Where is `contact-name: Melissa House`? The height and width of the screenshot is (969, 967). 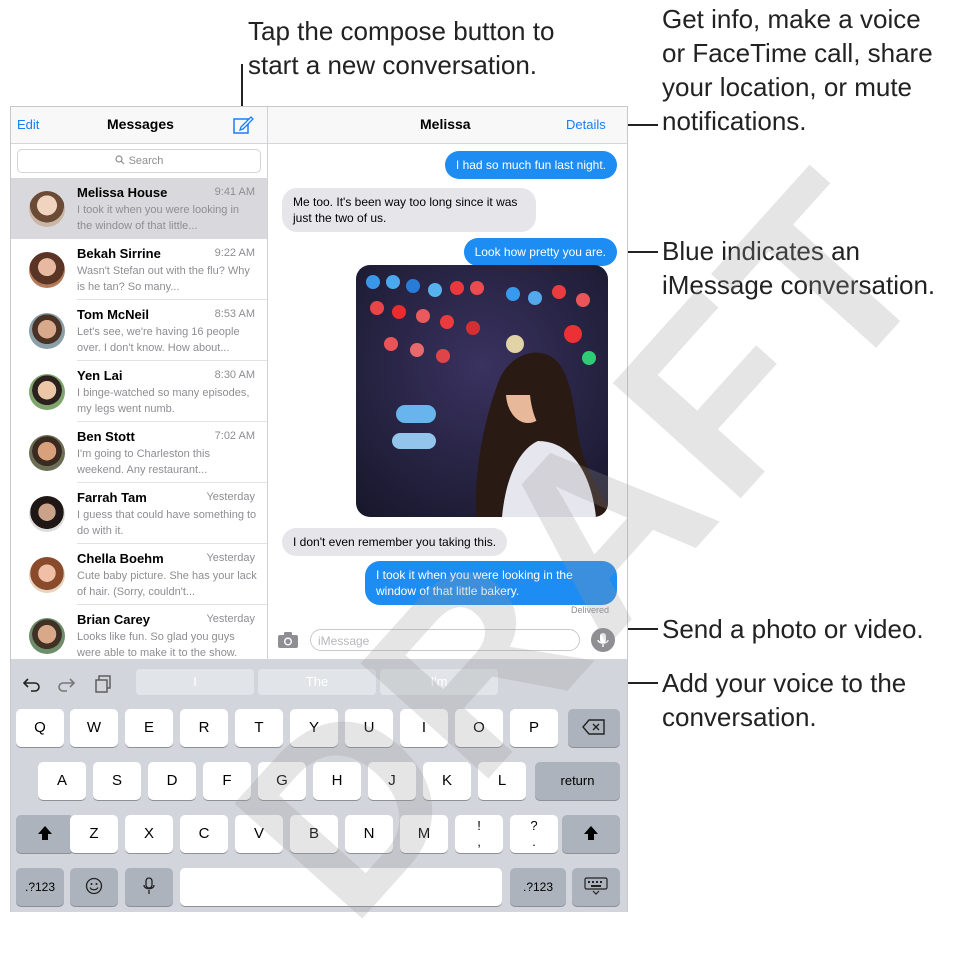
contact-name: Melissa House is located at coordinates (122, 192).